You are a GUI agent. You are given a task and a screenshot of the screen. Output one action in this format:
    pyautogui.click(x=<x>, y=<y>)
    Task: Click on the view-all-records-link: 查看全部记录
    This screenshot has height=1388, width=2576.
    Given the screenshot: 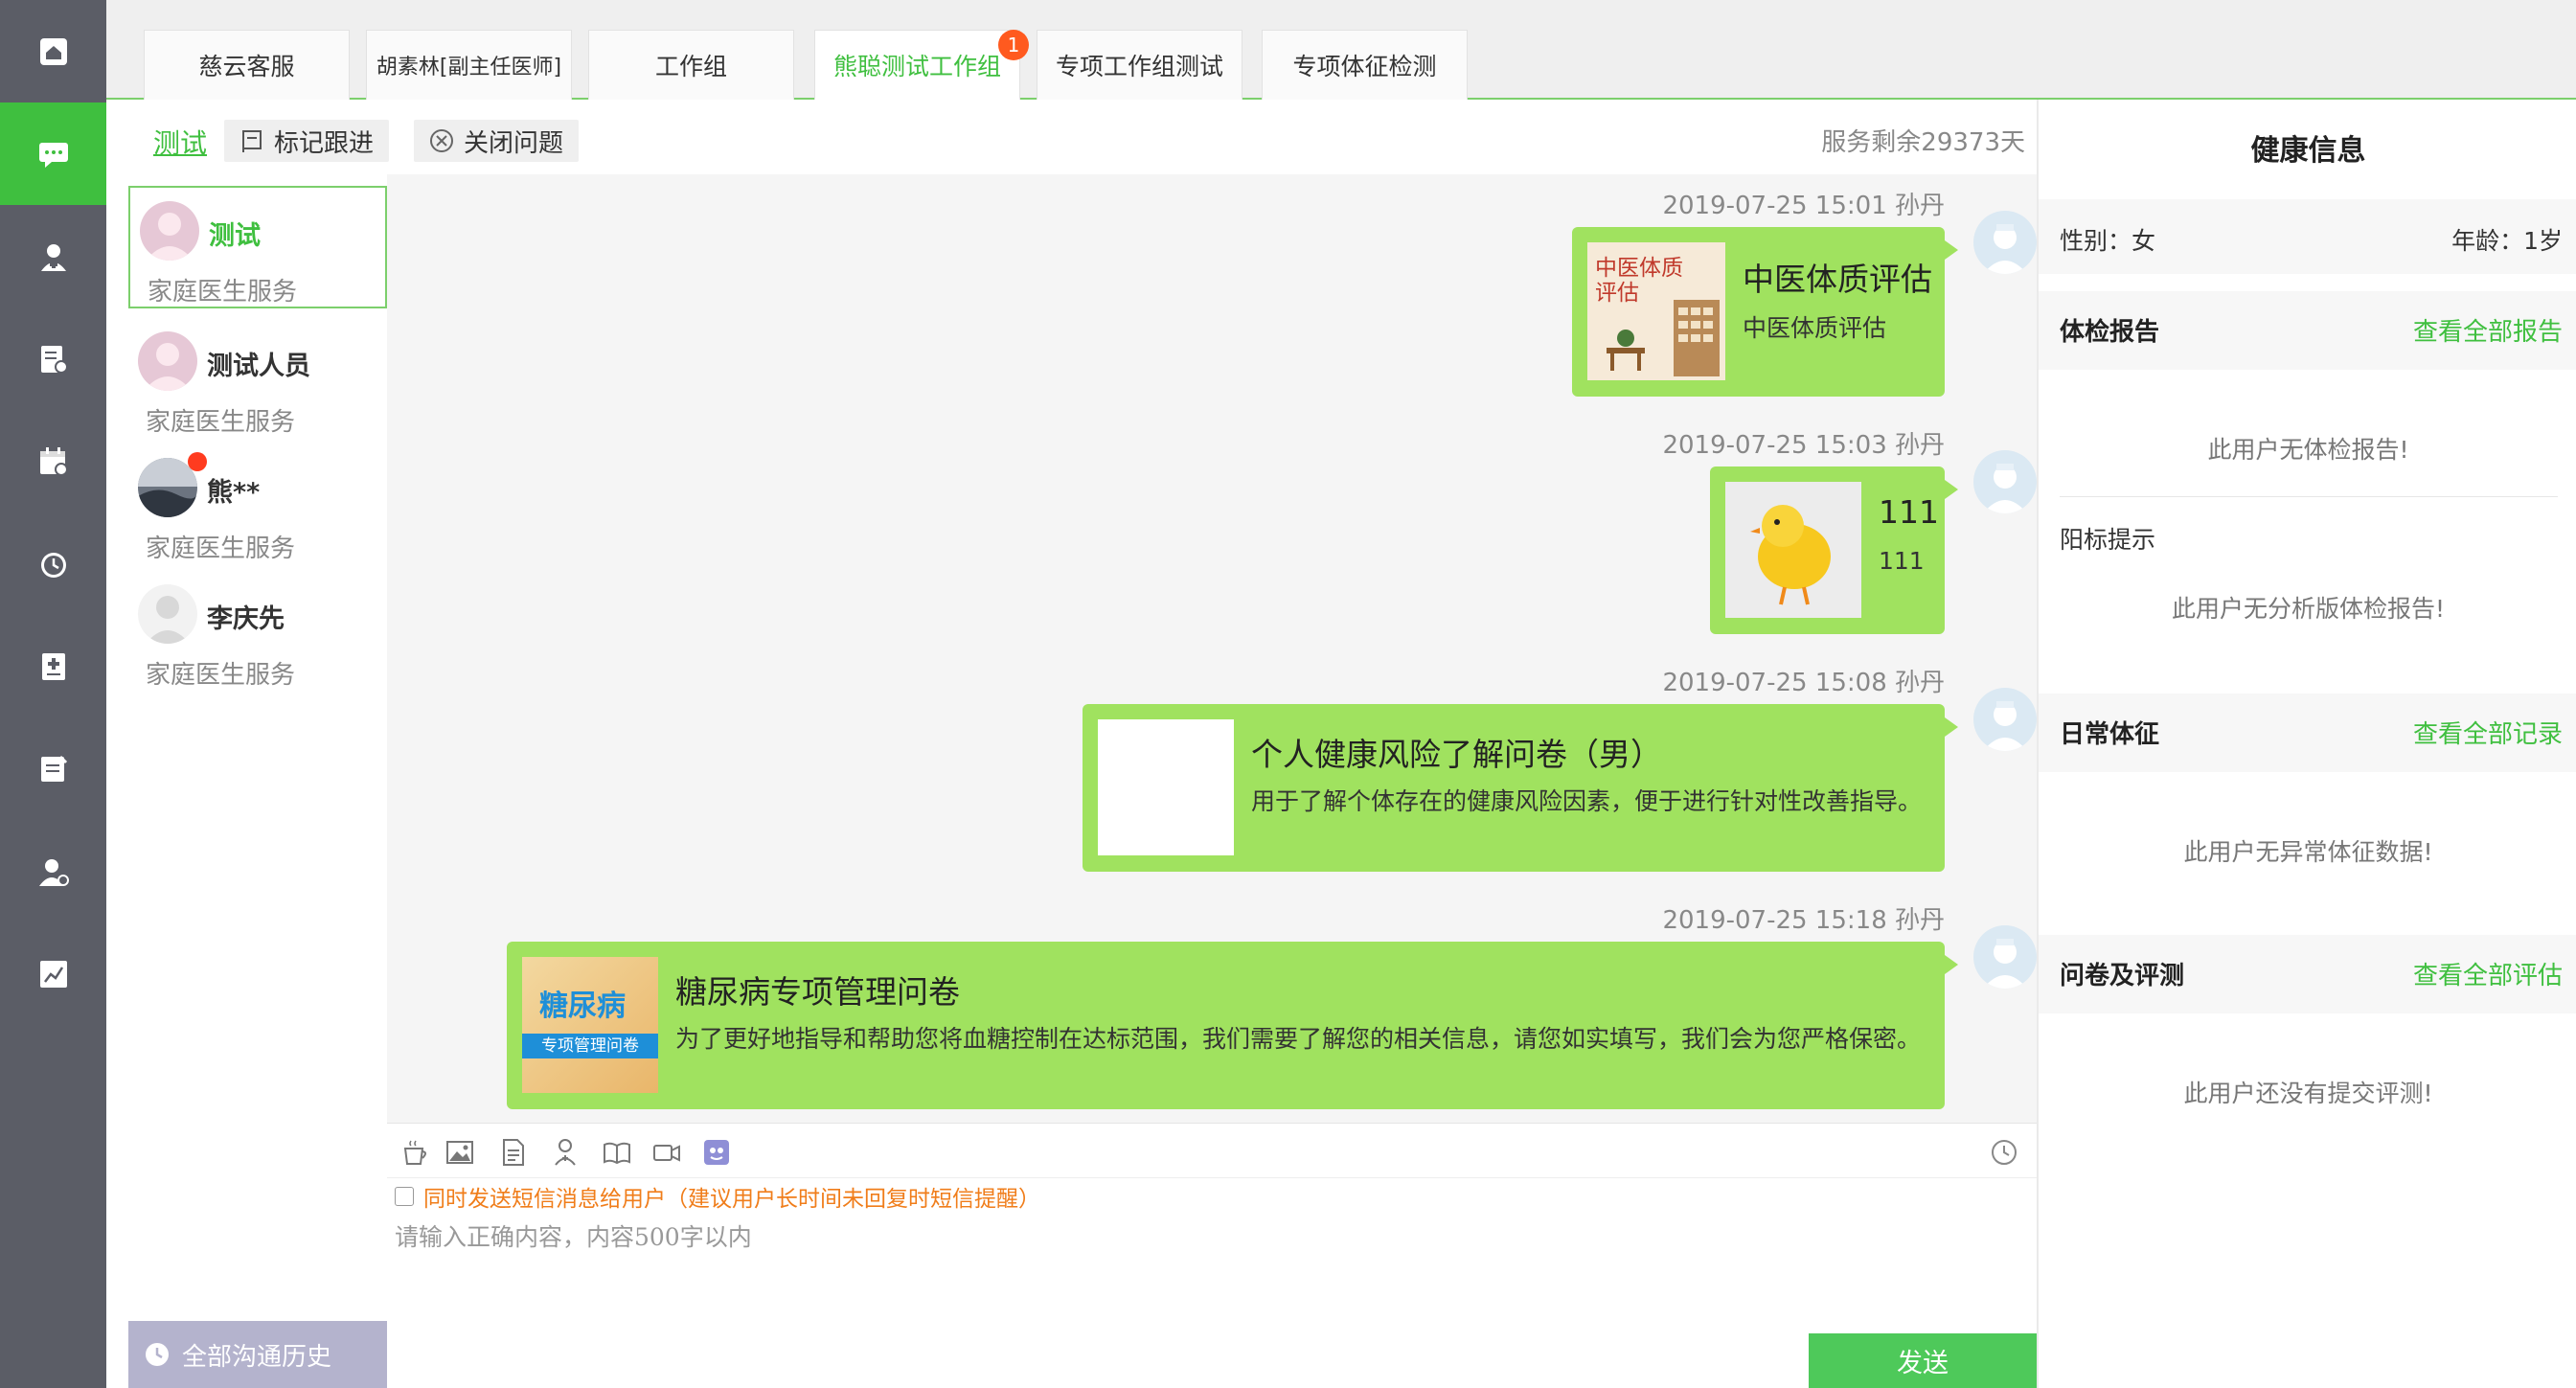 What is the action you would take?
    pyautogui.click(x=2488, y=732)
    